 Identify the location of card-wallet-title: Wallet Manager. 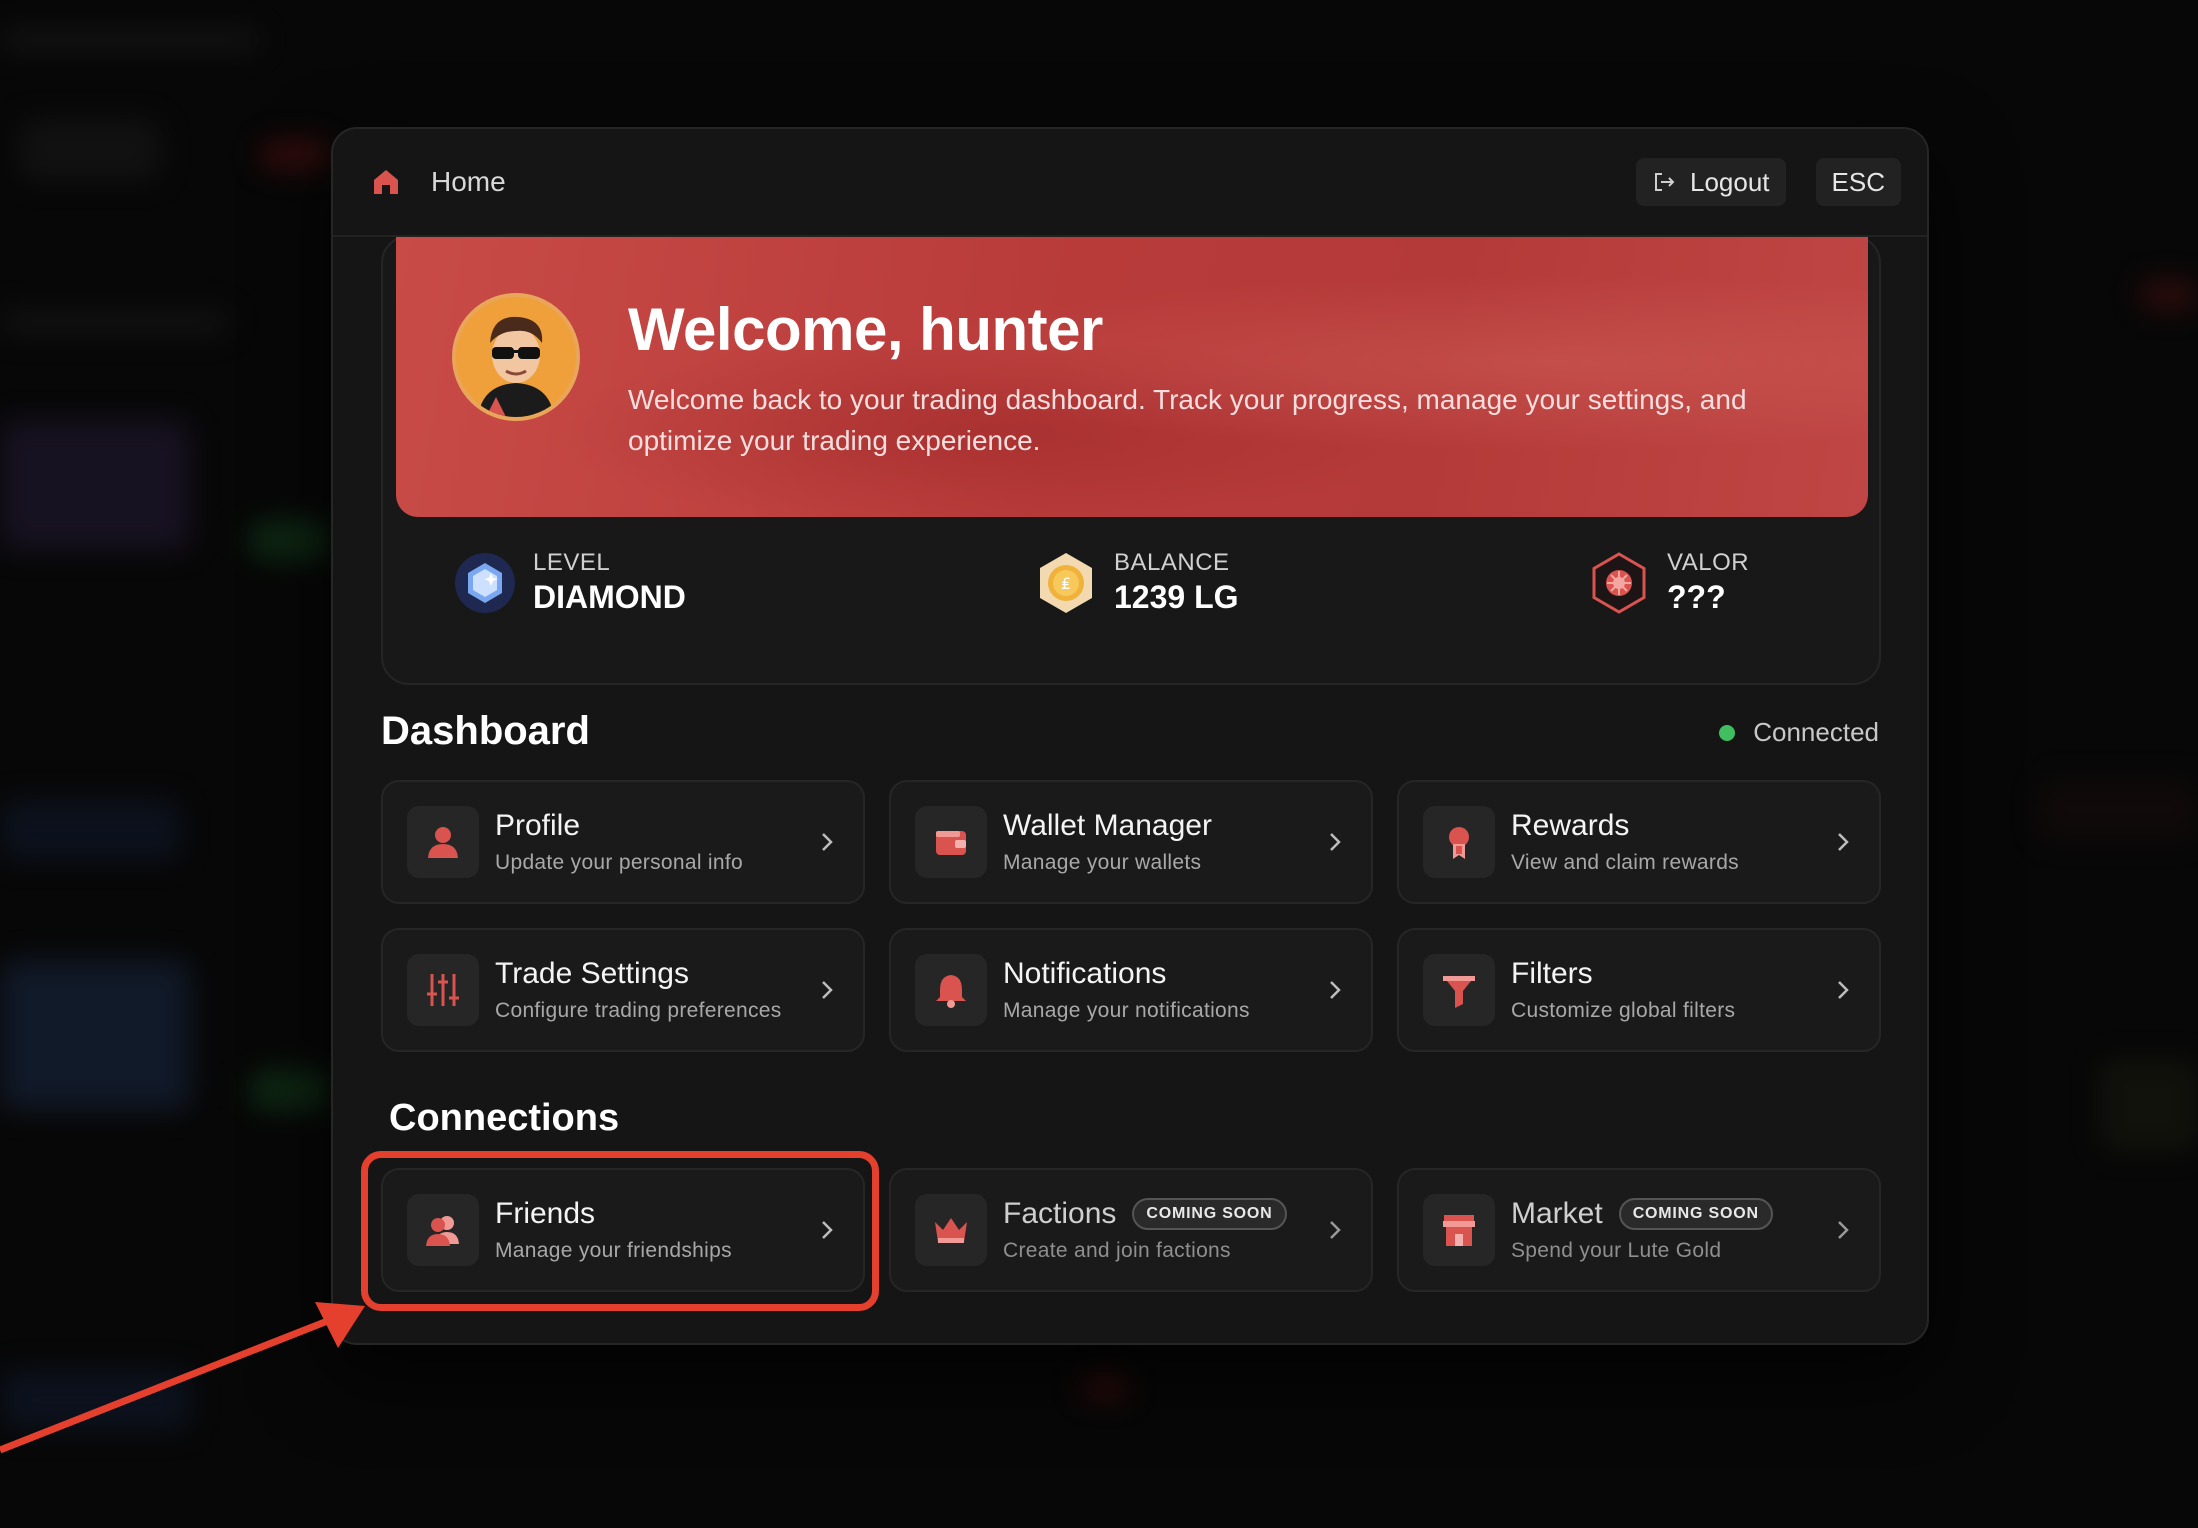
(1107, 825).